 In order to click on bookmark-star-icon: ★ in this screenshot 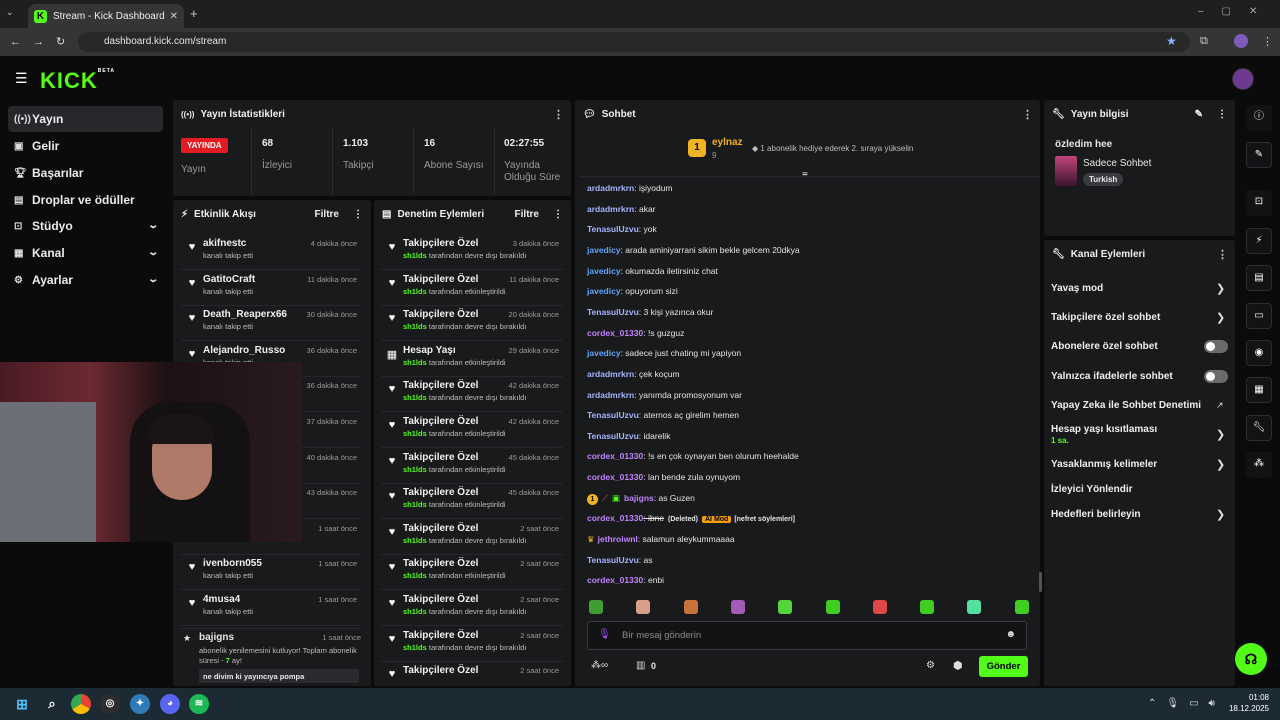, I will do `click(1171, 41)`.